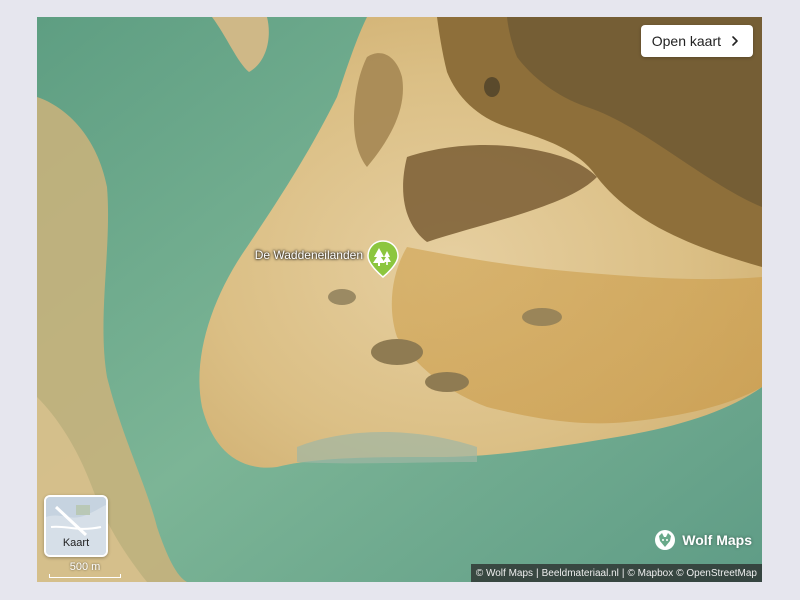  Describe the element at coordinates (735, 41) in the screenshot. I see `chevron-right-icon` at that location.